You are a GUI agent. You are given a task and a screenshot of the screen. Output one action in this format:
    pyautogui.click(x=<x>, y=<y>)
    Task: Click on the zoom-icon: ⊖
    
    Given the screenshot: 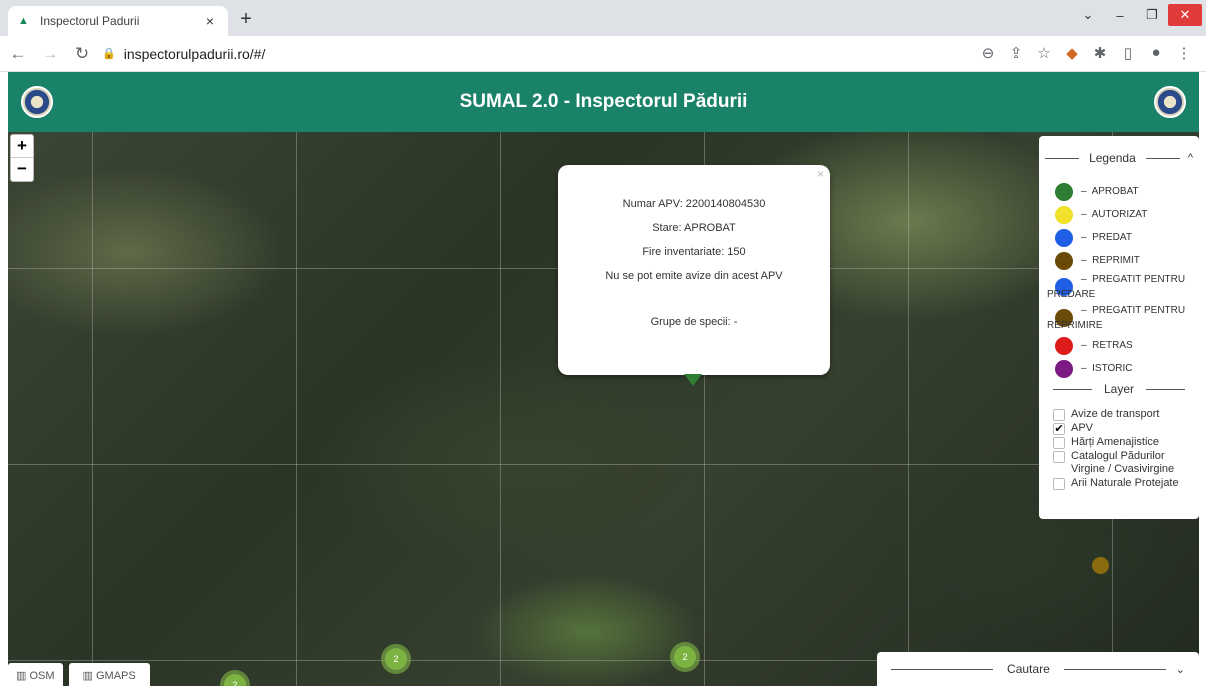 What is the action you would take?
    pyautogui.click(x=988, y=53)
    